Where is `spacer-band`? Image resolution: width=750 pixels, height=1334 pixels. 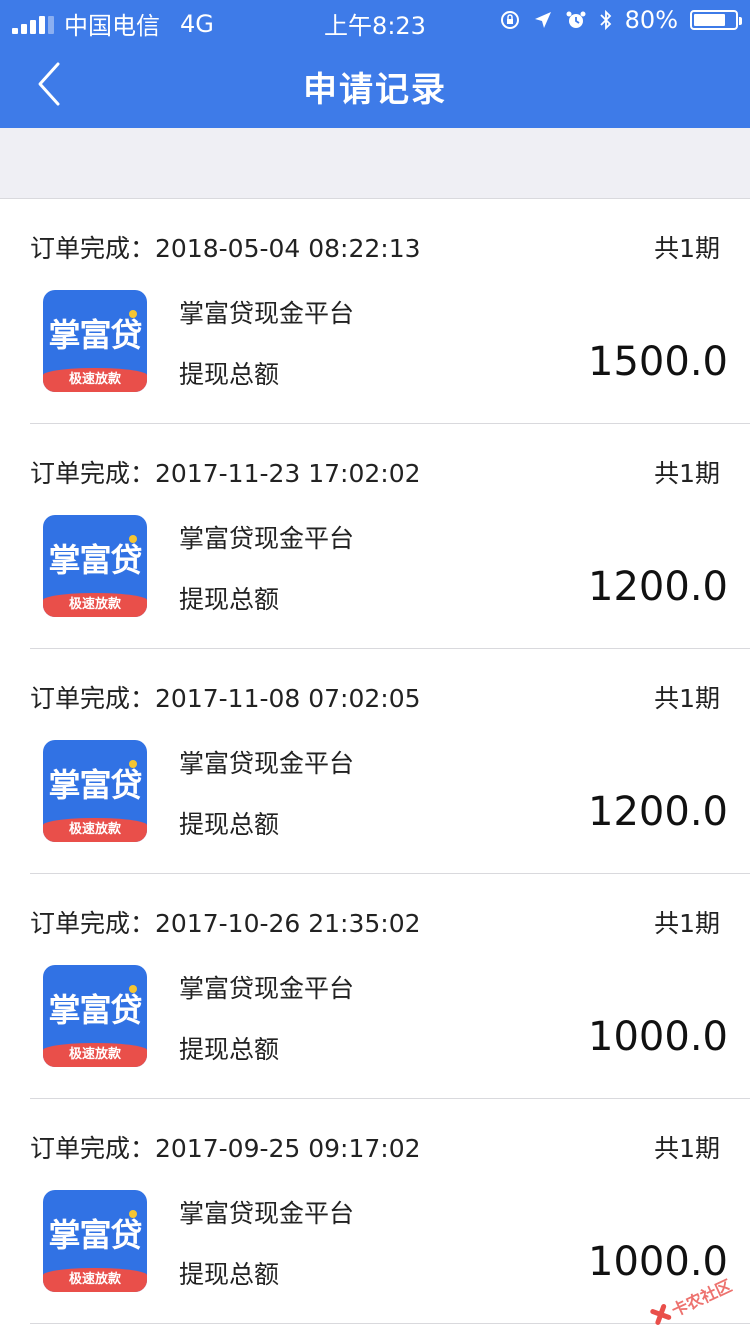 spacer-band is located at coordinates (375, 163).